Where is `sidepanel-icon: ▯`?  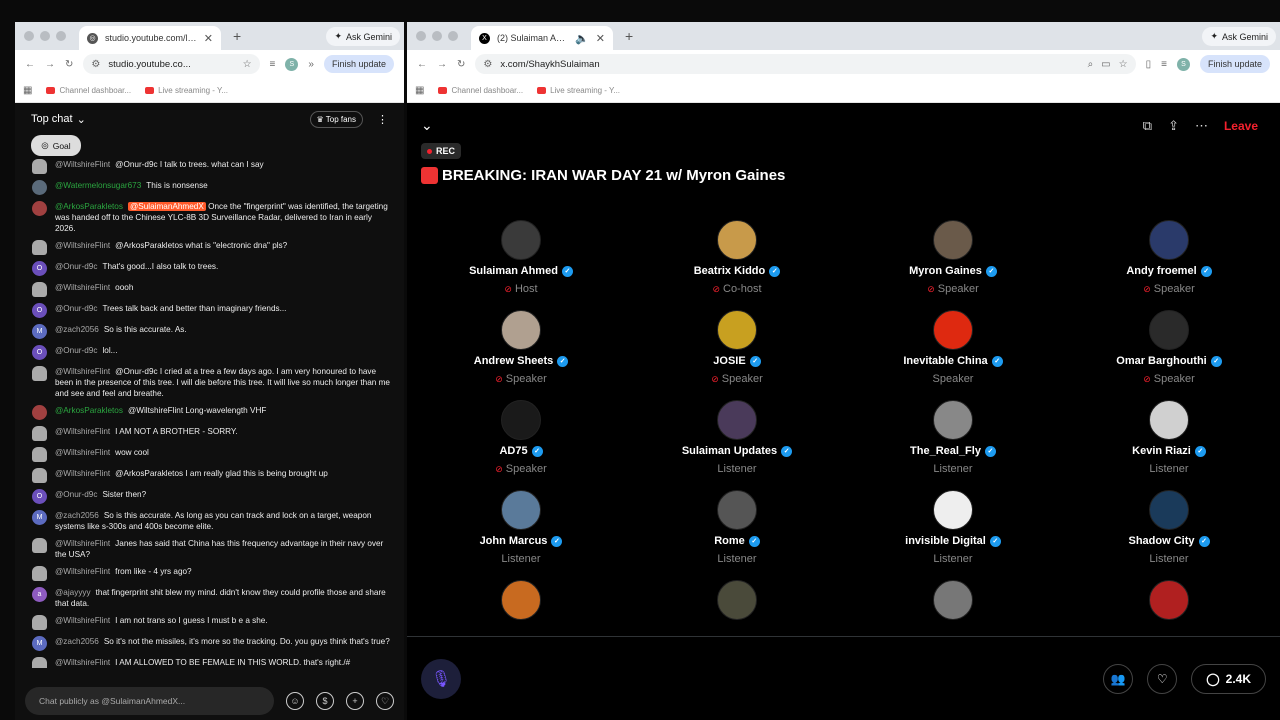 sidepanel-icon: ▯ is located at coordinates (1149, 64).